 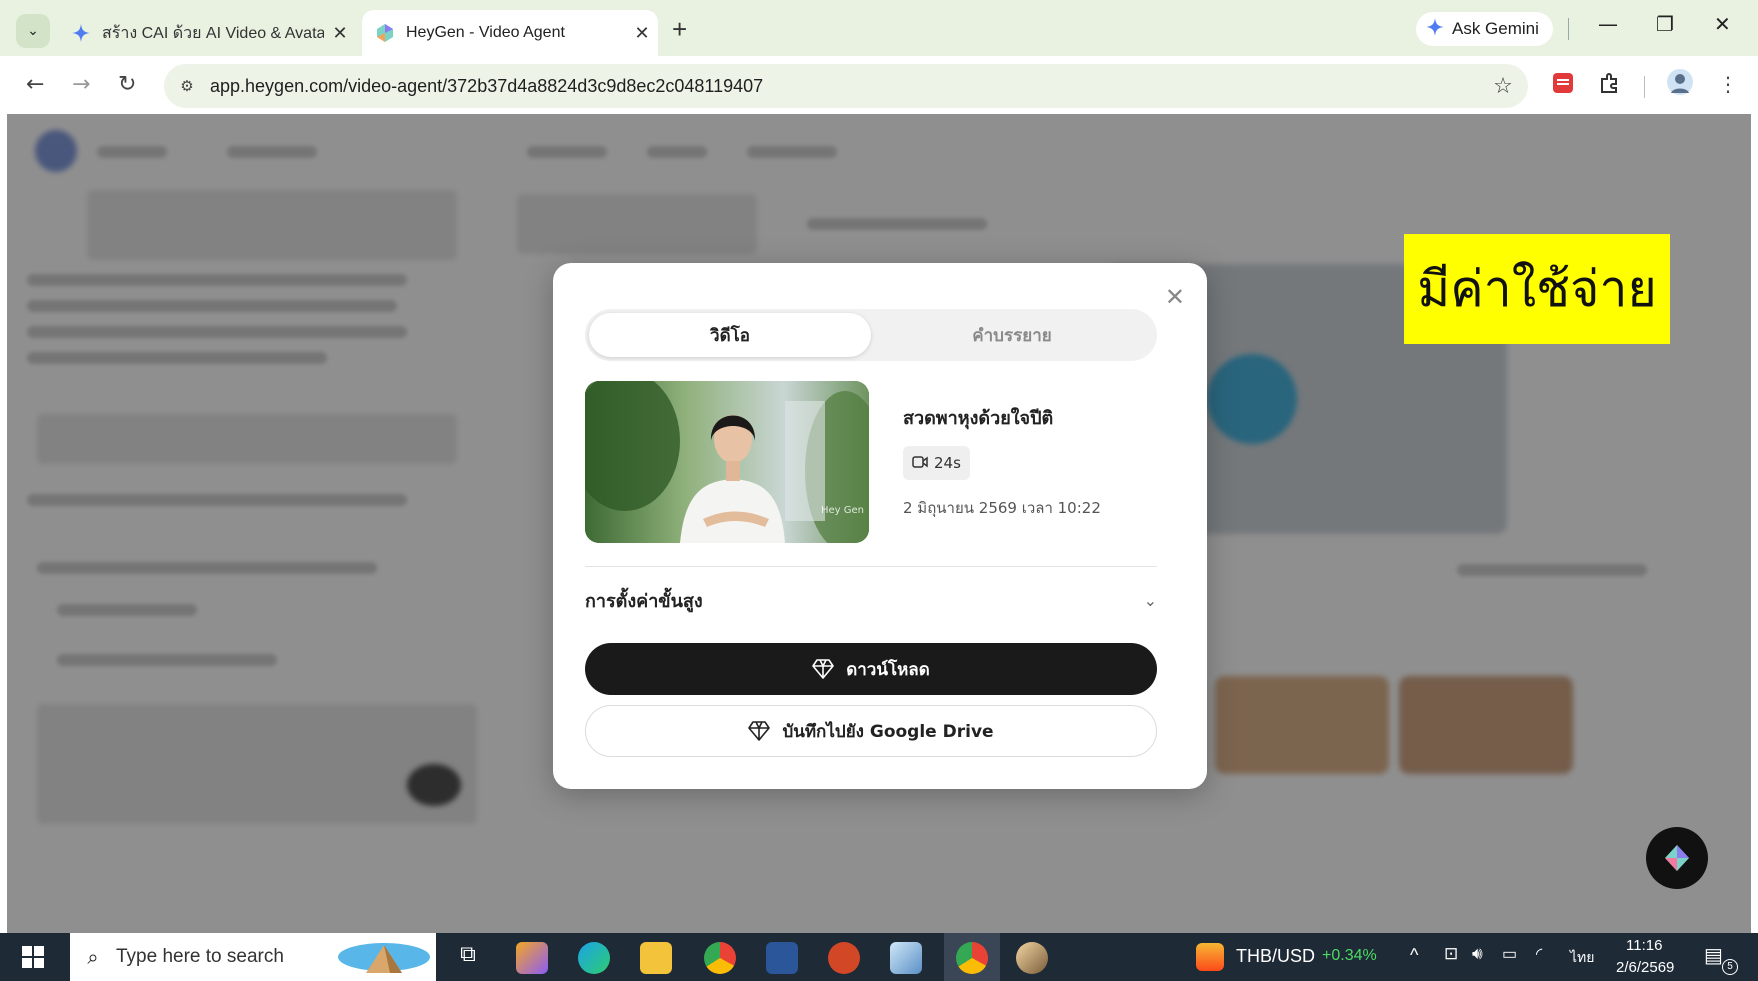 What do you see at coordinates (1210, 957) in the screenshot?
I see `currency-widget-icon` at bounding box center [1210, 957].